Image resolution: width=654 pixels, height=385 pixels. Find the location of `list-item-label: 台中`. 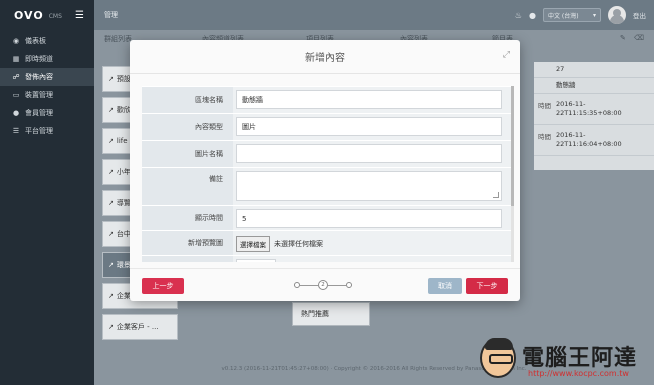

list-item-label: 台中 is located at coordinates (123, 234).